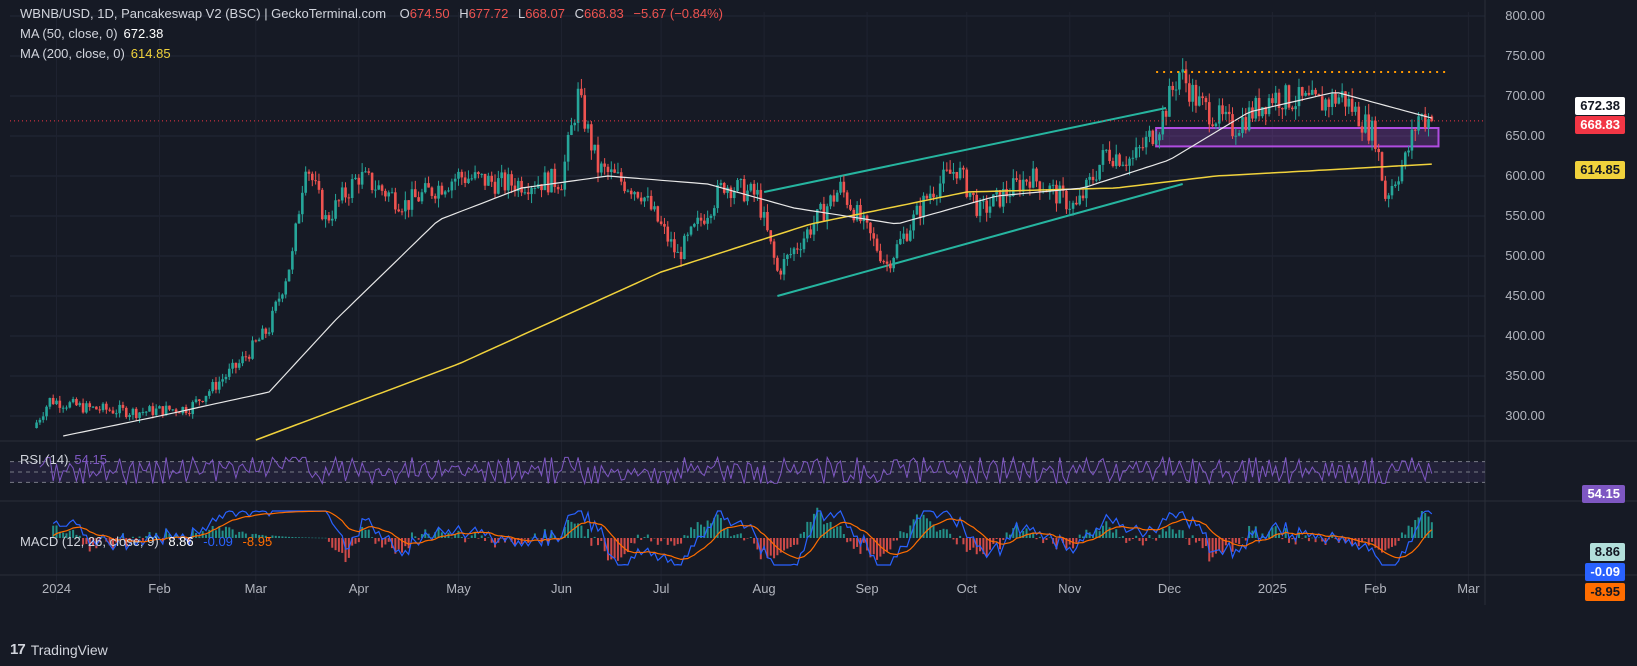 The width and height of the screenshot is (1637, 666). What do you see at coordinates (1607, 552) in the screenshot?
I see `macd-price-tag: 8.86` at bounding box center [1607, 552].